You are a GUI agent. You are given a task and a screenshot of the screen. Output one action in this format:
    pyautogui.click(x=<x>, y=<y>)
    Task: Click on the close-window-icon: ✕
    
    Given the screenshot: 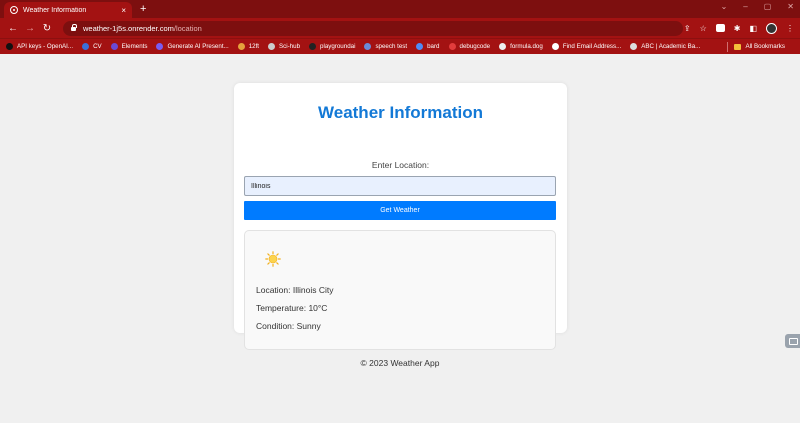 What is the action you would take?
    pyautogui.click(x=790, y=6)
    